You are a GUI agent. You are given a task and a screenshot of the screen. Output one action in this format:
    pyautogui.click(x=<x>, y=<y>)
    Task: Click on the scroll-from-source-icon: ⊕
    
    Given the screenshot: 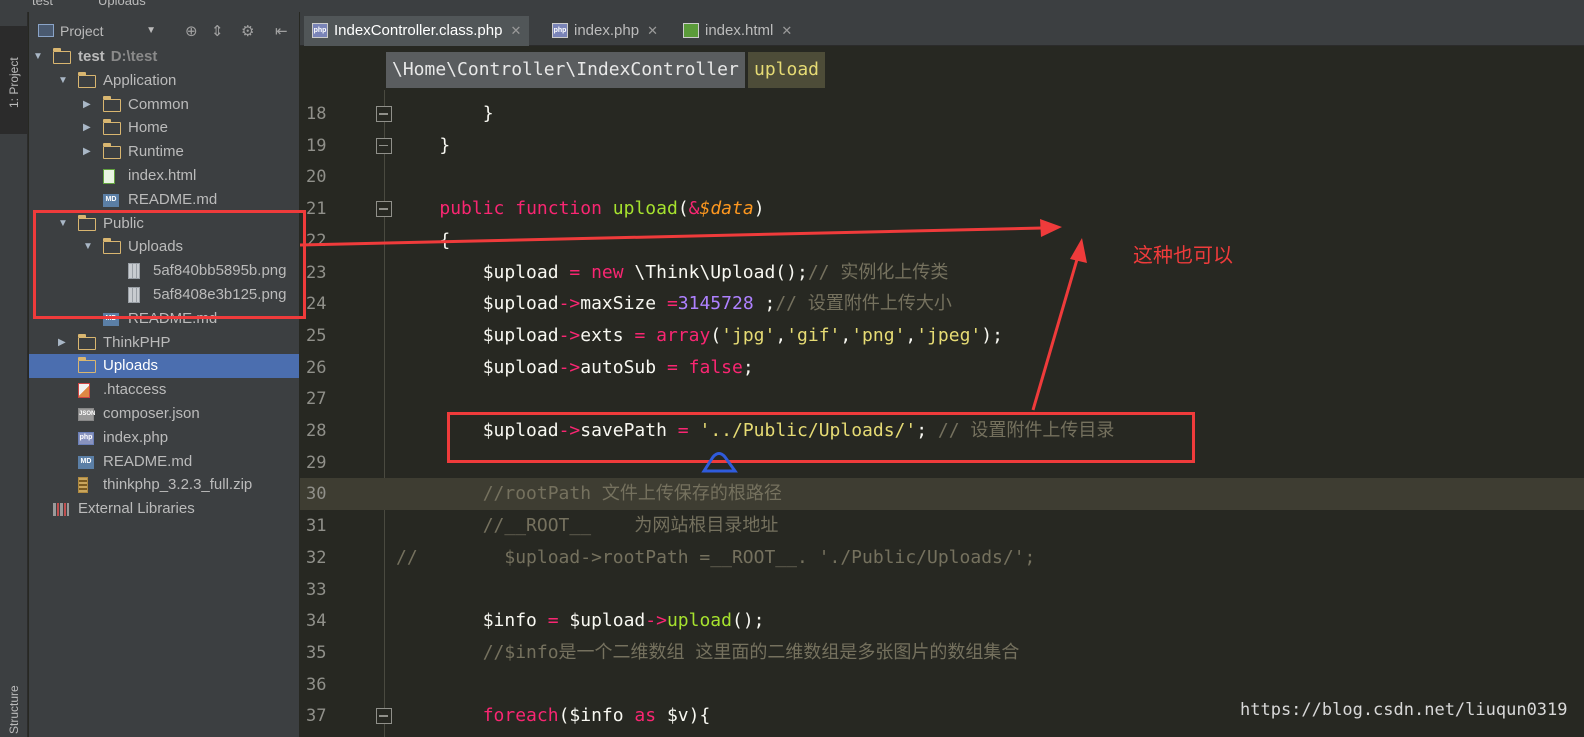 What is the action you would take?
    pyautogui.click(x=191, y=31)
    